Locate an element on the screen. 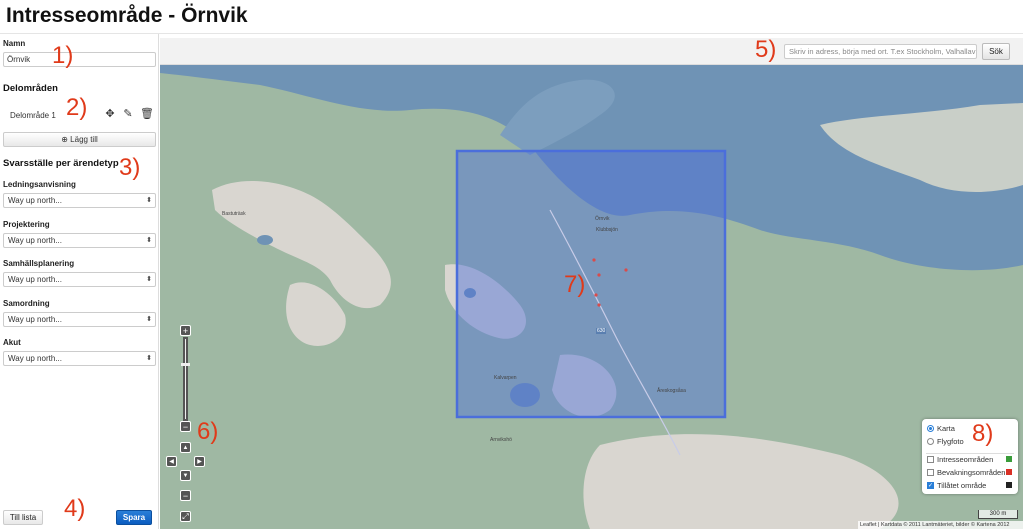 The width and height of the screenshot is (1023, 529). layer-label: Bevakningsområden is located at coordinates (971, 472).